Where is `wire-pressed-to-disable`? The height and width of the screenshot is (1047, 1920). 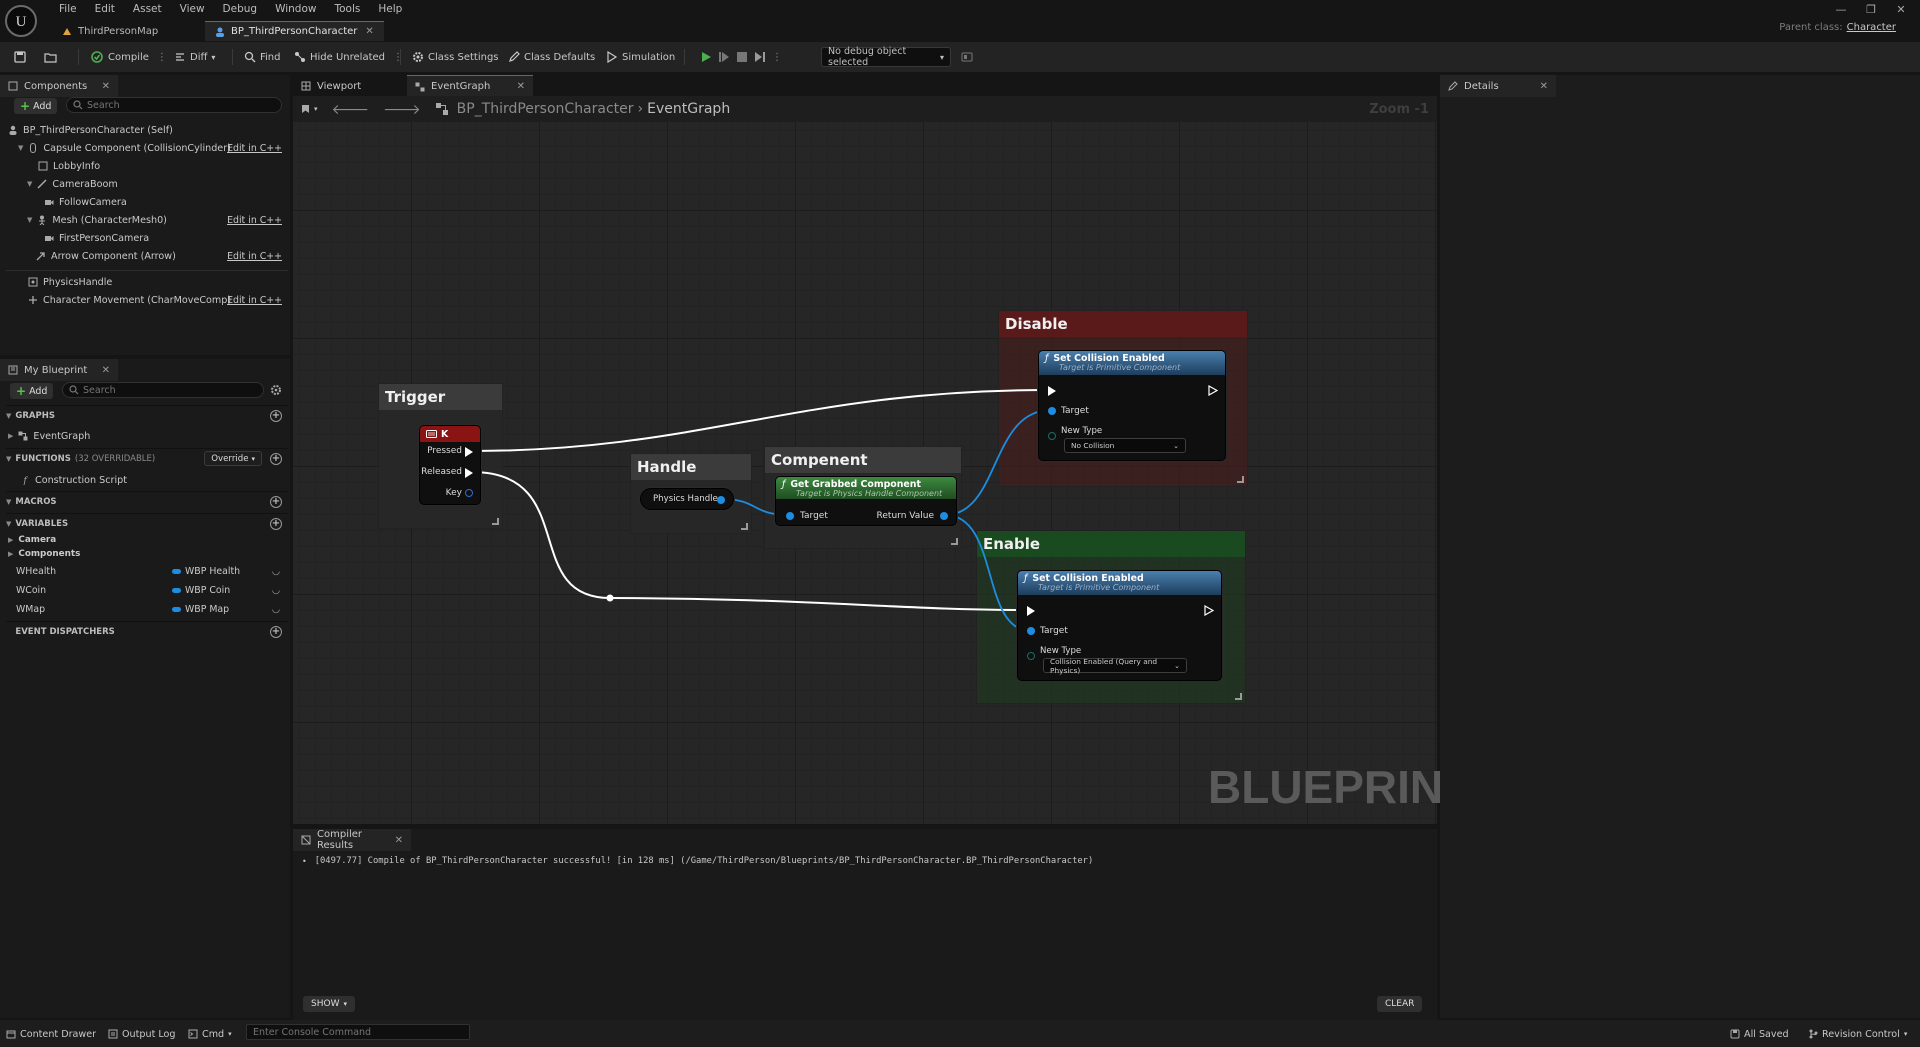 wire-pressed-to-disable is located at coordinates (759, 420).